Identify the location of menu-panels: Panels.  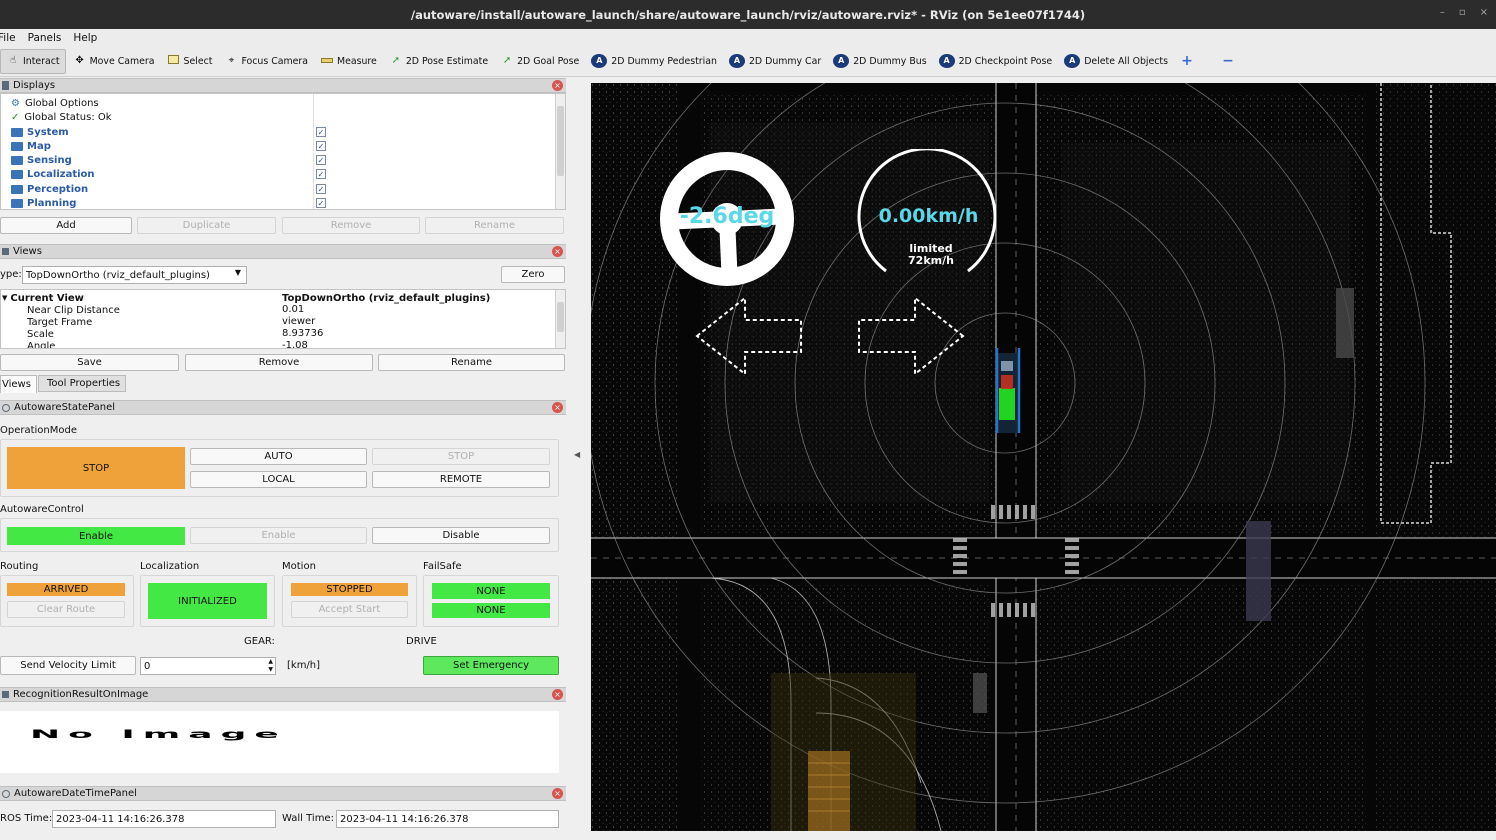
(45, 38).